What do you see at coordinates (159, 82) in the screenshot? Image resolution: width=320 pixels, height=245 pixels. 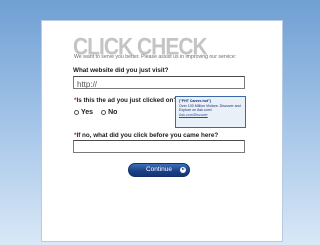 I see `website-input: http://` at bounding box center [159, 82].